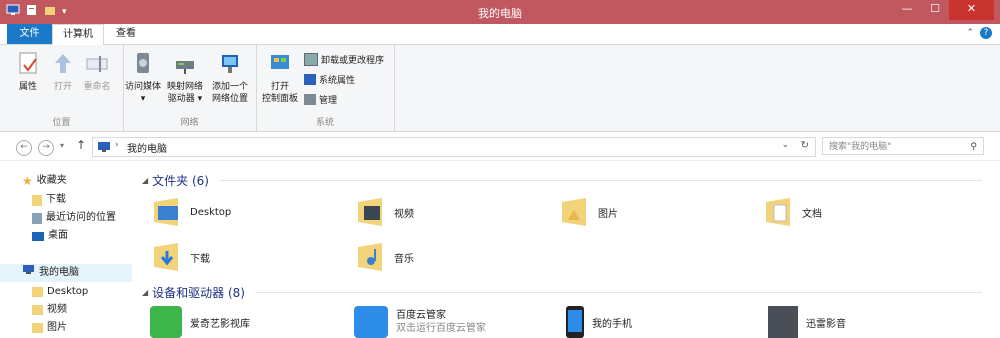 This screenshot has width=1000, height=338. Describe the element at coordinates (63, 64) in the screenshot. I see `open-icon` at that location.